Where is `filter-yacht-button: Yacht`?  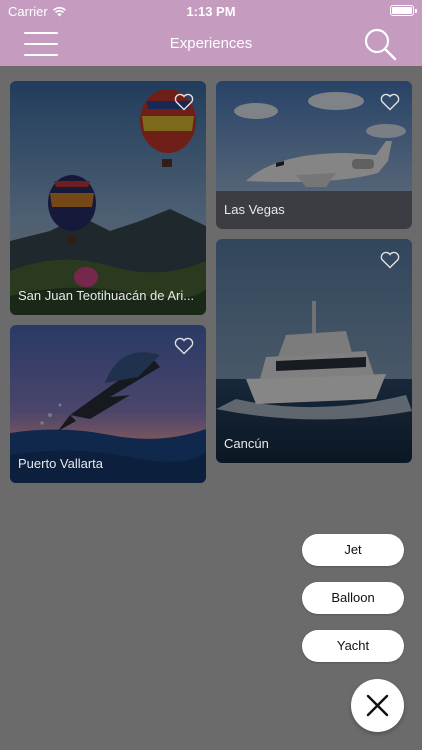
filter-yacht-button: Yacht is located at coordinates (353, 646).